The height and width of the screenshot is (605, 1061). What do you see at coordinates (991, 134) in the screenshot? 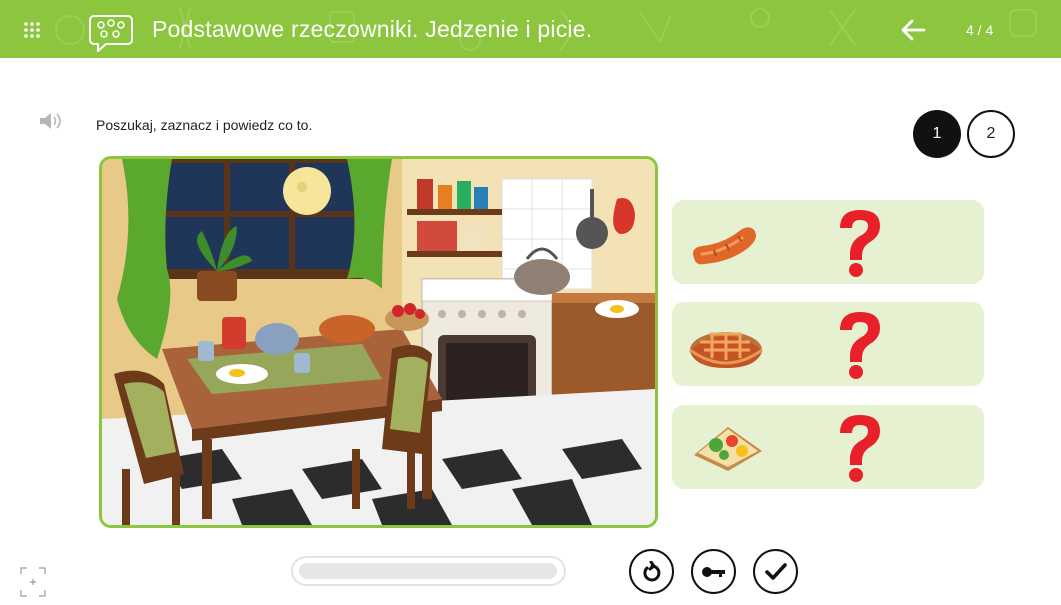
I see `step-2-button: 2` at bounding box center [991, 134].